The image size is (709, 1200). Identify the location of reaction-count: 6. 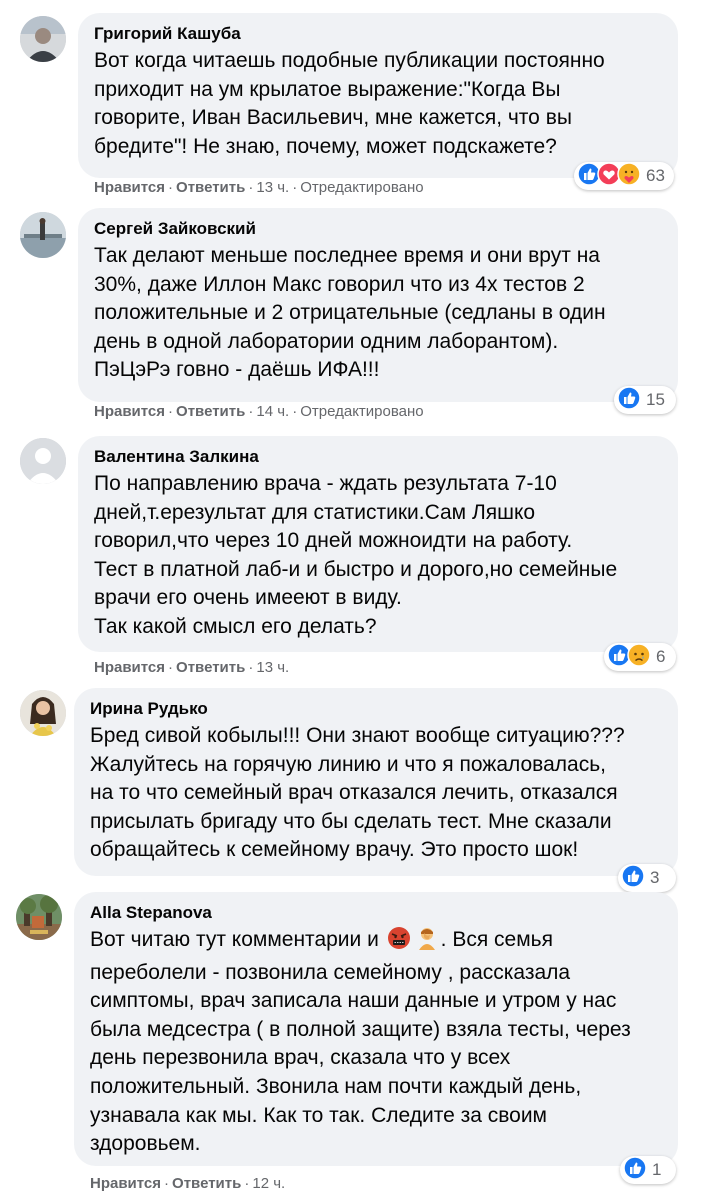
(661, 656).